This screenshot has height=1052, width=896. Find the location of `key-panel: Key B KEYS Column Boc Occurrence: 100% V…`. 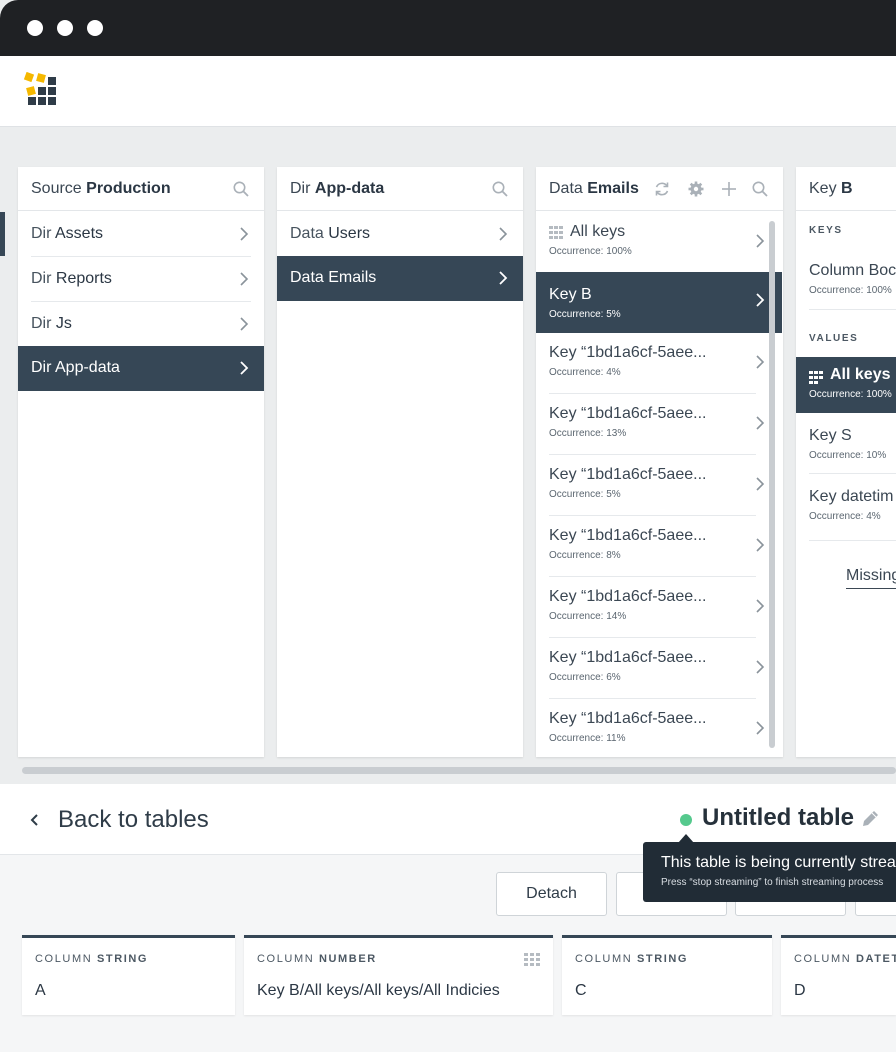

key-panel: Key B KEYS Column Boc Occurrence: 100% V… is located at coordinates (846, 462).